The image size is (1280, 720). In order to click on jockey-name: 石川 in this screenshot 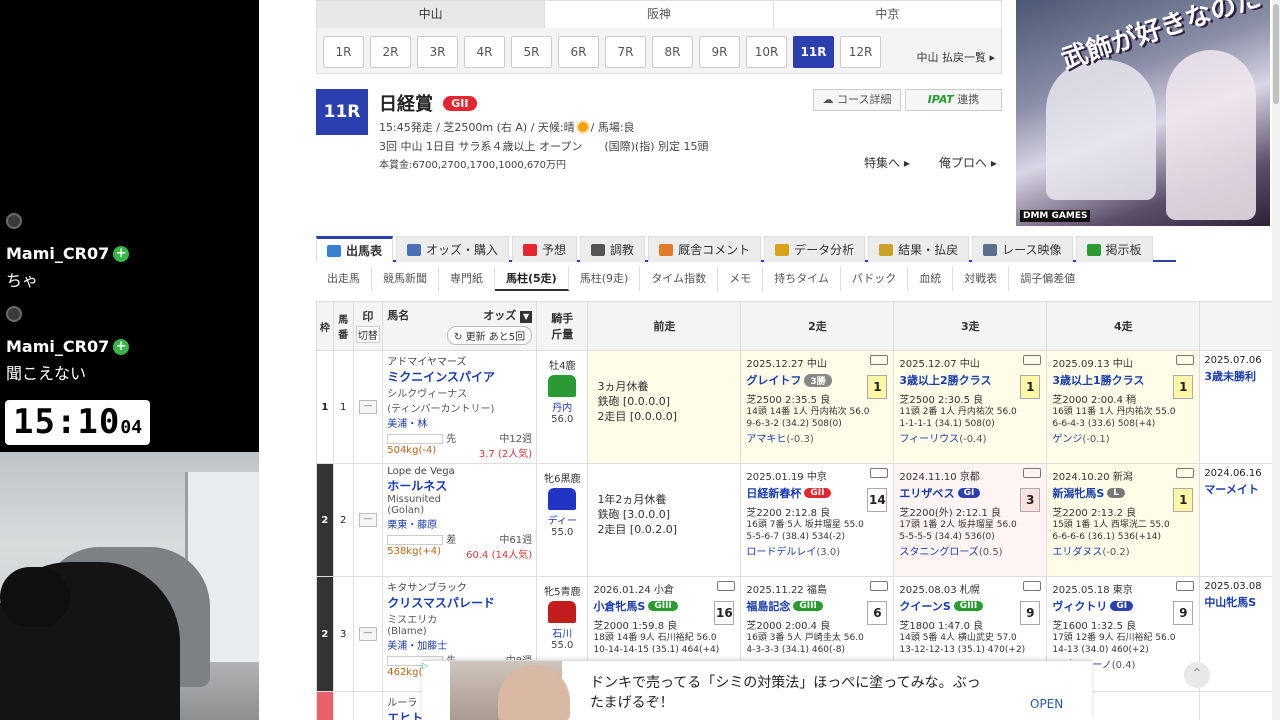, I will do `click(562, 632)`.